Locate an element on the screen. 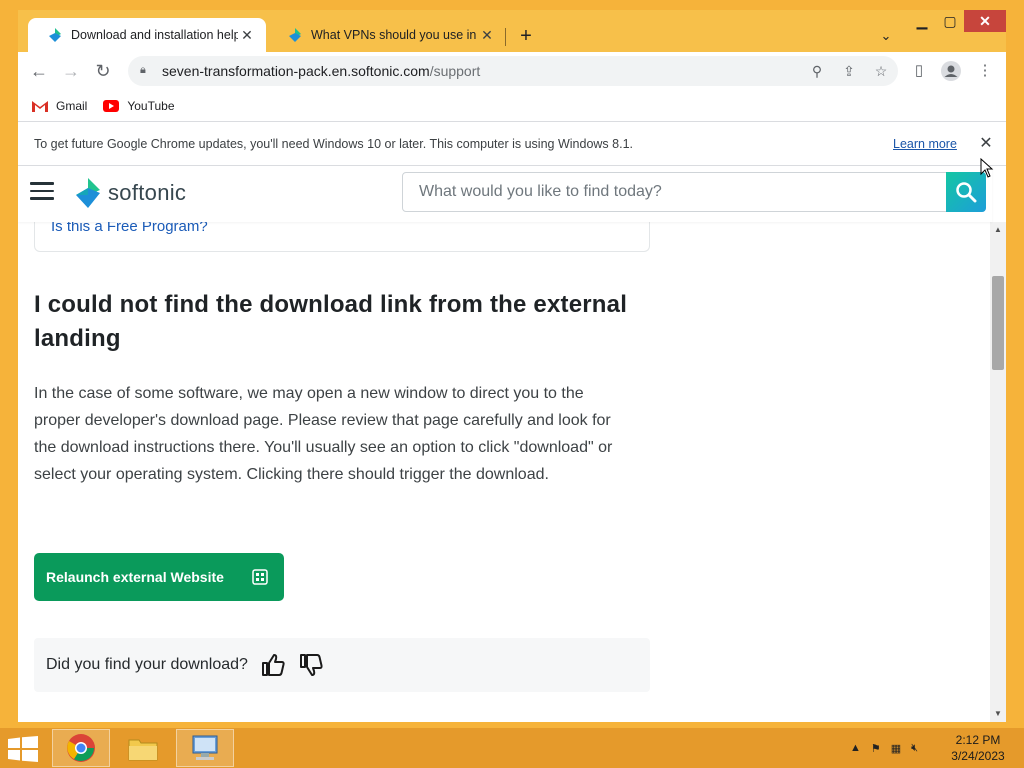 Image resolution: width=1024 pixels, height=768 pixels. relaunch-website-button: Relaunch external Website is located at coordinates (159, 577).